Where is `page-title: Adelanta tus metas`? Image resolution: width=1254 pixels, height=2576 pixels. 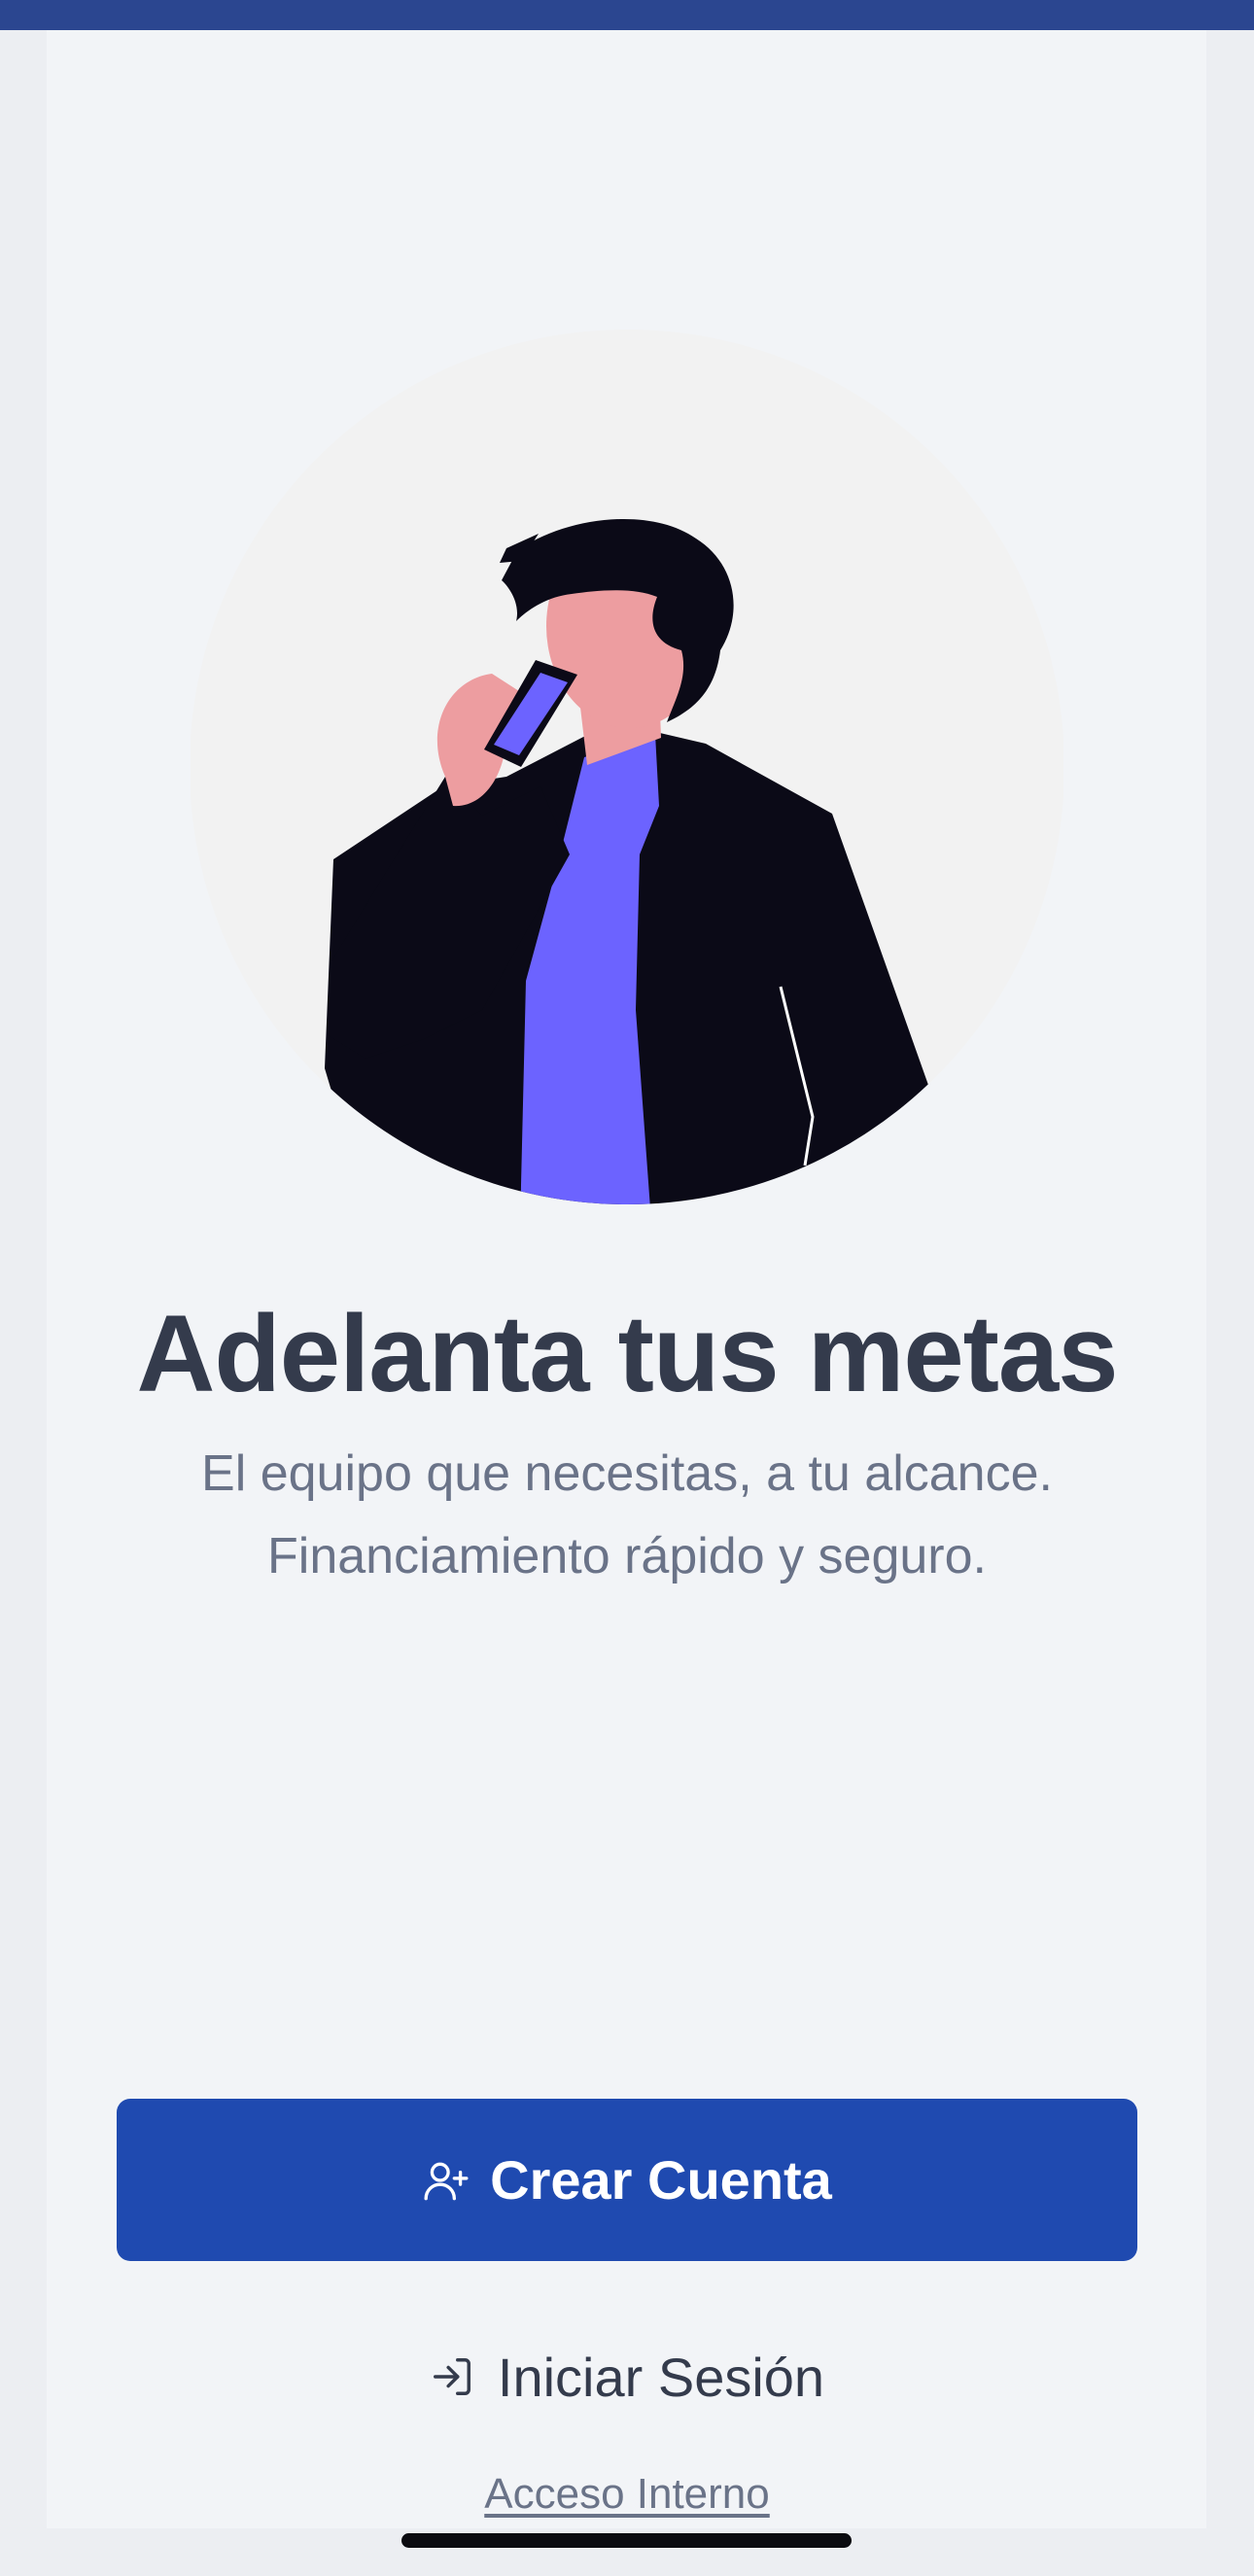
page-title: Adelanta tus metas is located at coordinates (627, 1353).